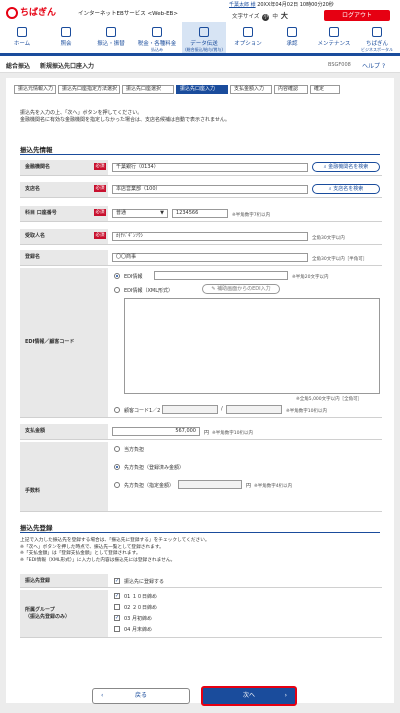 This screenshot has height=713, width=400. I want to click on branch-field: 本店営業部（100）, so click(210, 189).